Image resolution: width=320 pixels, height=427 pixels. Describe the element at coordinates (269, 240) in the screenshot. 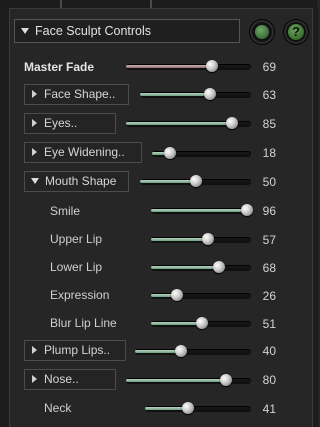

I see `upper-lip-value: 57` at that location.